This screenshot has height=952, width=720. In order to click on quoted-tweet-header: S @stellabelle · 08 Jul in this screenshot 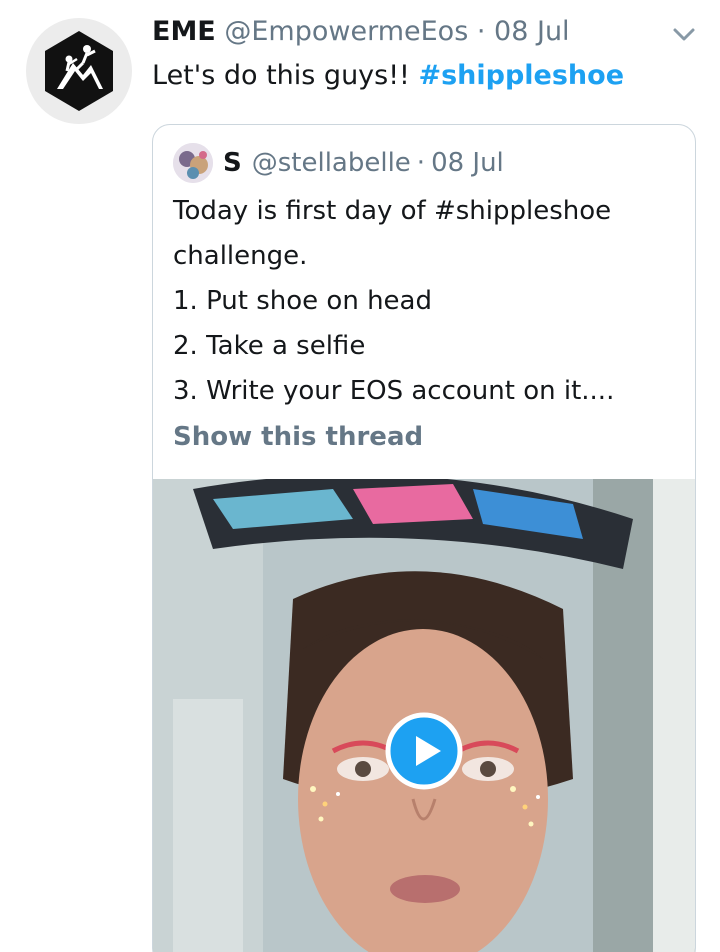, I will do `click(338, 163)`.